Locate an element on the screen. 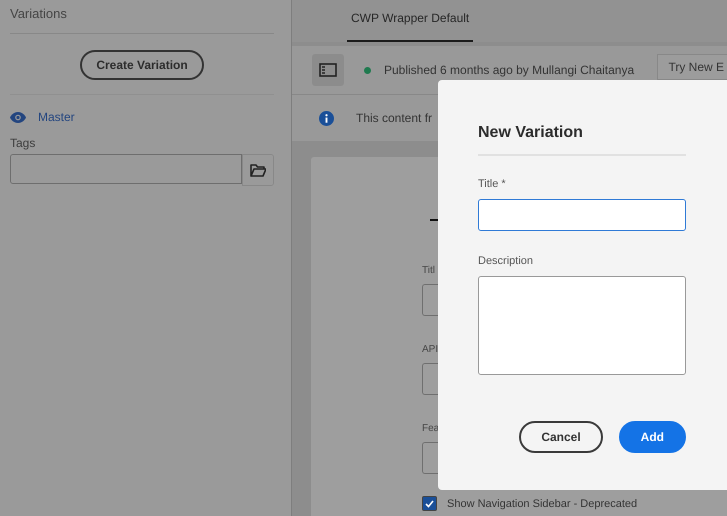  checkmark-icon is located at coordinates (429, 504).